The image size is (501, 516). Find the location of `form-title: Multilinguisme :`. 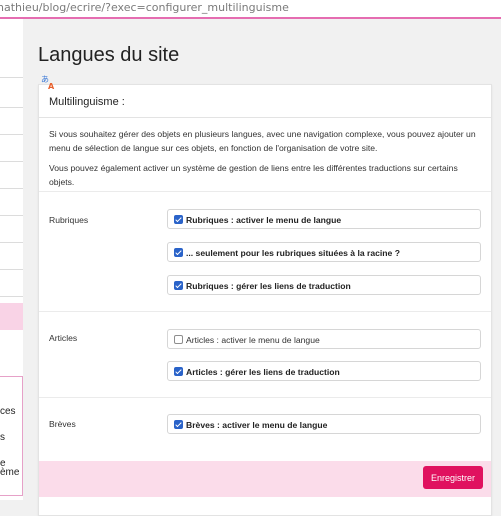

form-title: Multilinguisme : is located at coordinates (87, 102).